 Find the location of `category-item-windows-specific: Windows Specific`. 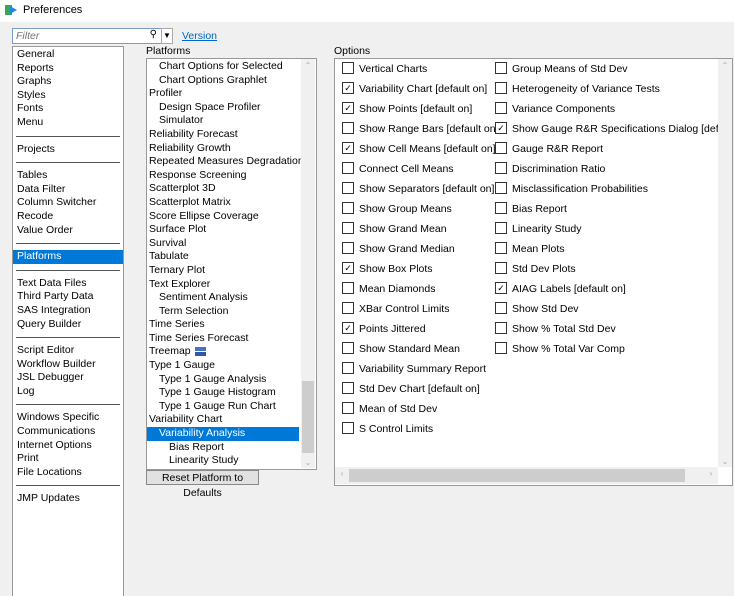

category-item-windows-specific: Windows Specific is located at coordinates (68, 418).